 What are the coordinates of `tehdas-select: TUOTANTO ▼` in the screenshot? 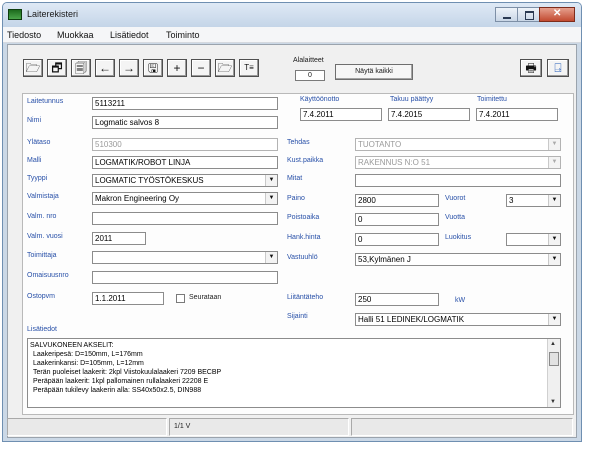 It's located at (458, 144).